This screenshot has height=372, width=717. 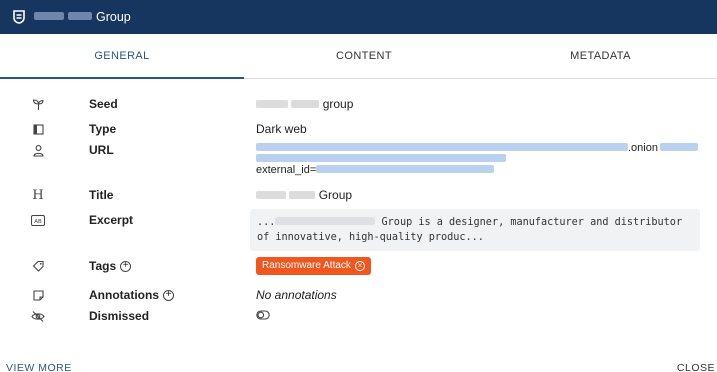 I want to click on seed-value-text: group, so click(x=338, y=104).